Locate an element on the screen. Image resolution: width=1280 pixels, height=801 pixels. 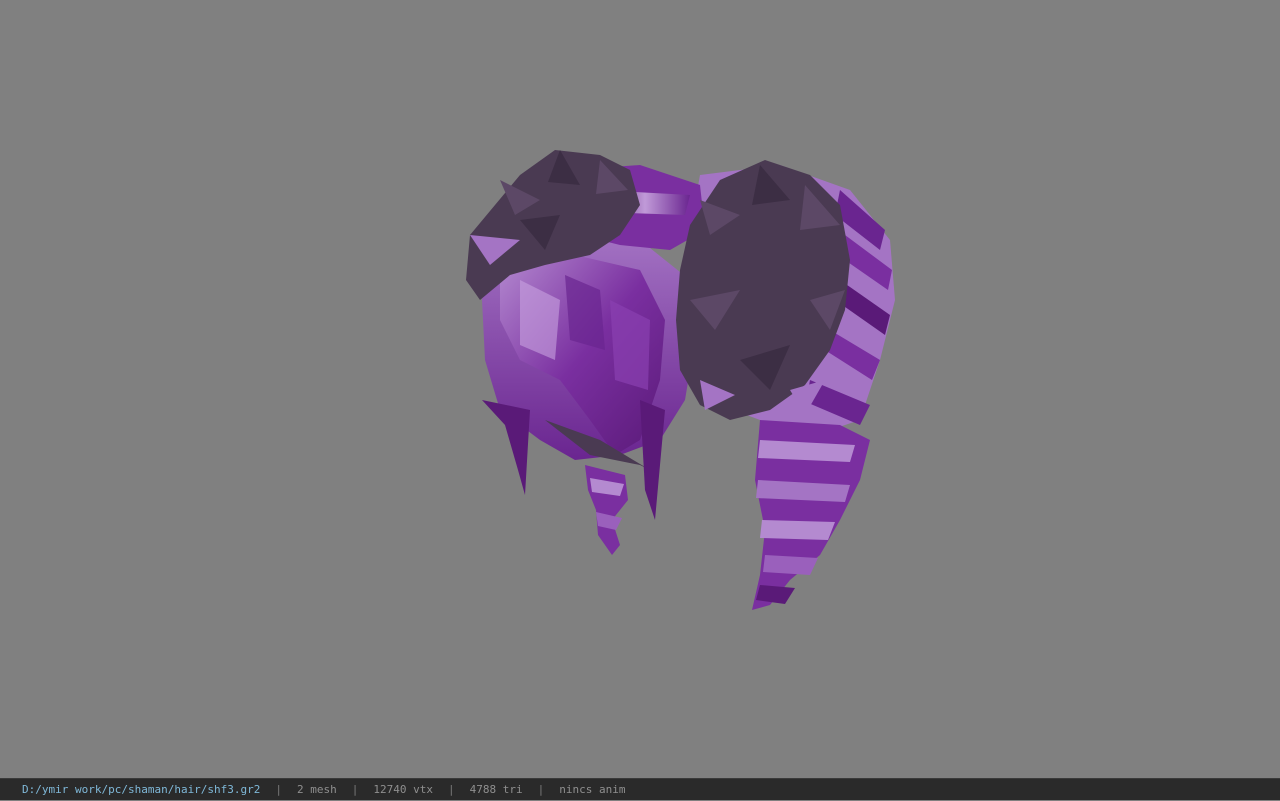
triangle-count: 4788 tri is located at coordinates (496, 789).